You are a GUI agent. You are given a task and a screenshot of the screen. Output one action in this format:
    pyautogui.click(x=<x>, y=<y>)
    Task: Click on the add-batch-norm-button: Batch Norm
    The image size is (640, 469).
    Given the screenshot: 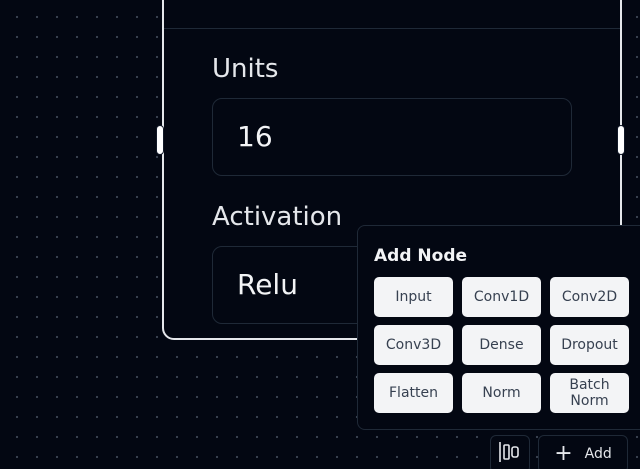 What is the action you would take?
    pyautogui.click(x=589, y=393)
    